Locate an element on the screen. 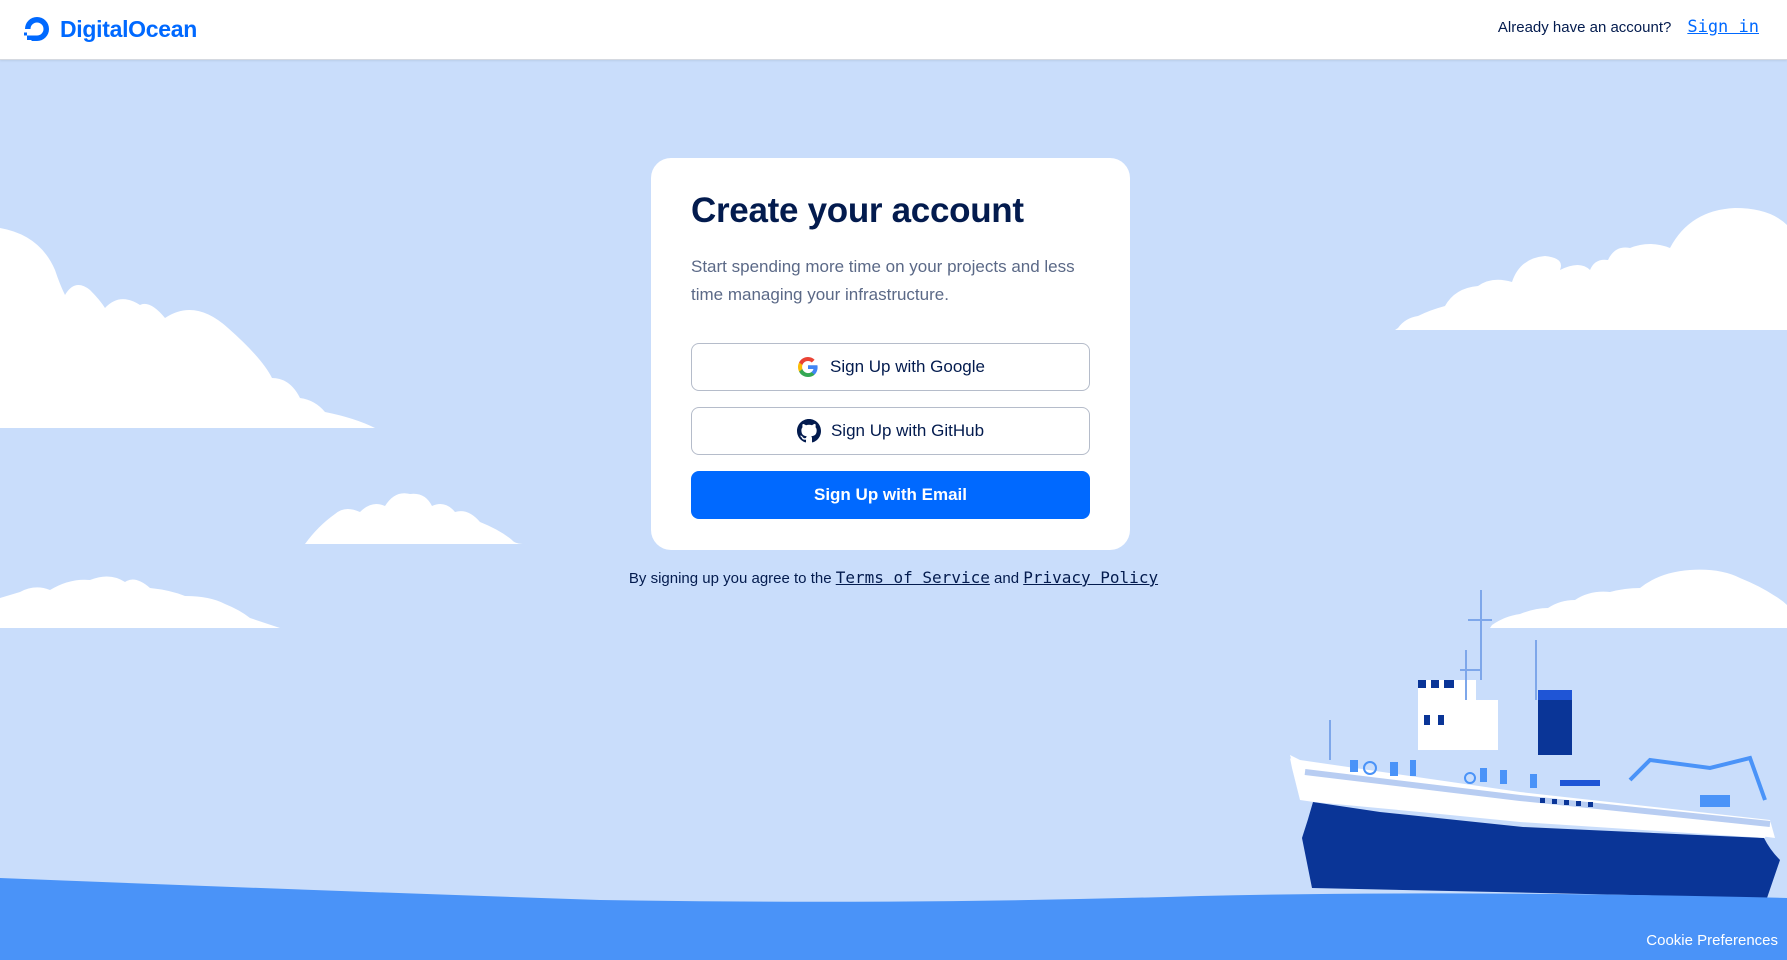 The height and width of the screenshot is (960, 1787). terms-and: and is located at coordinates (1007, 578).